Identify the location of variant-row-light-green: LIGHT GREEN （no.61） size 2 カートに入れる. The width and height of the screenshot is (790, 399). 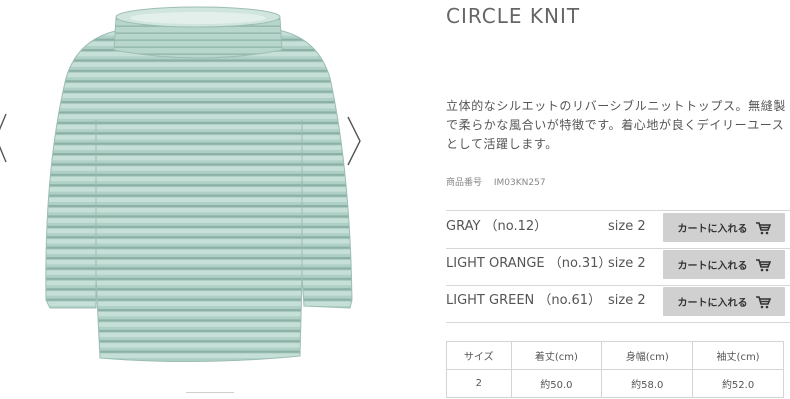
(618, 304).